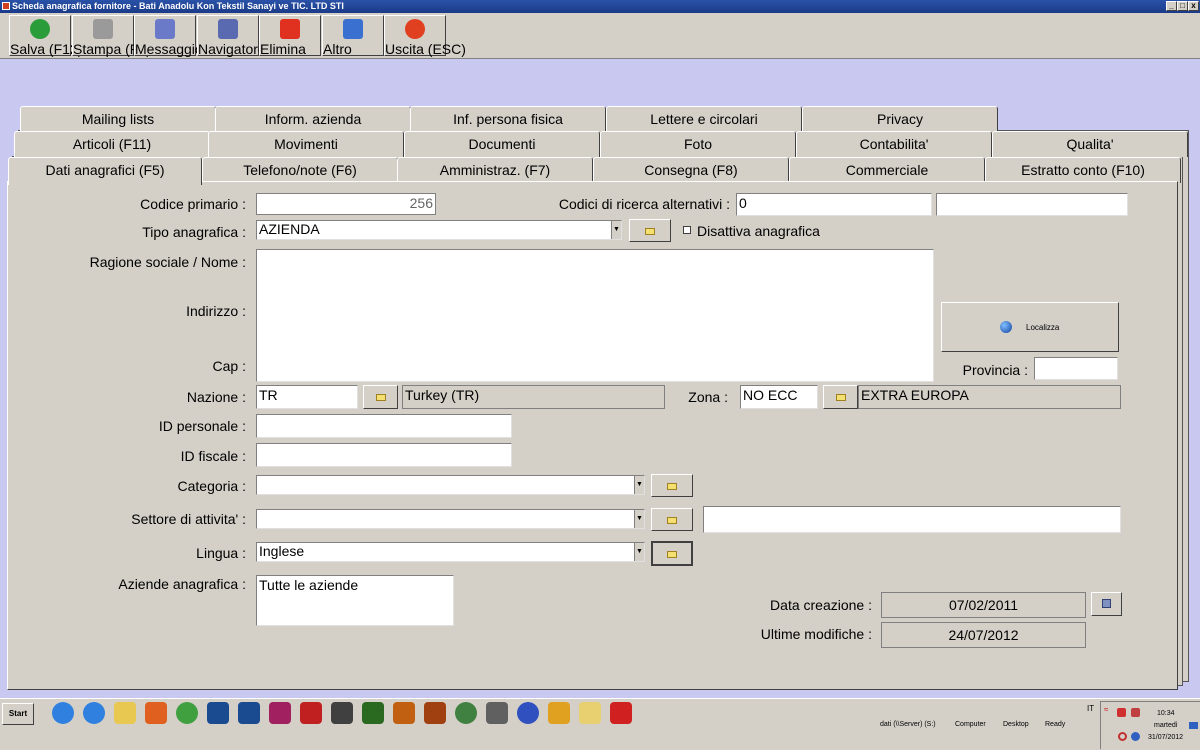 This screenshot has height=750, width=1200. Describe the element at coordinates (1083, 170) in the screenshot. I see `tab-estratto-conto-f10: Estratto conto (F10)` at that location.